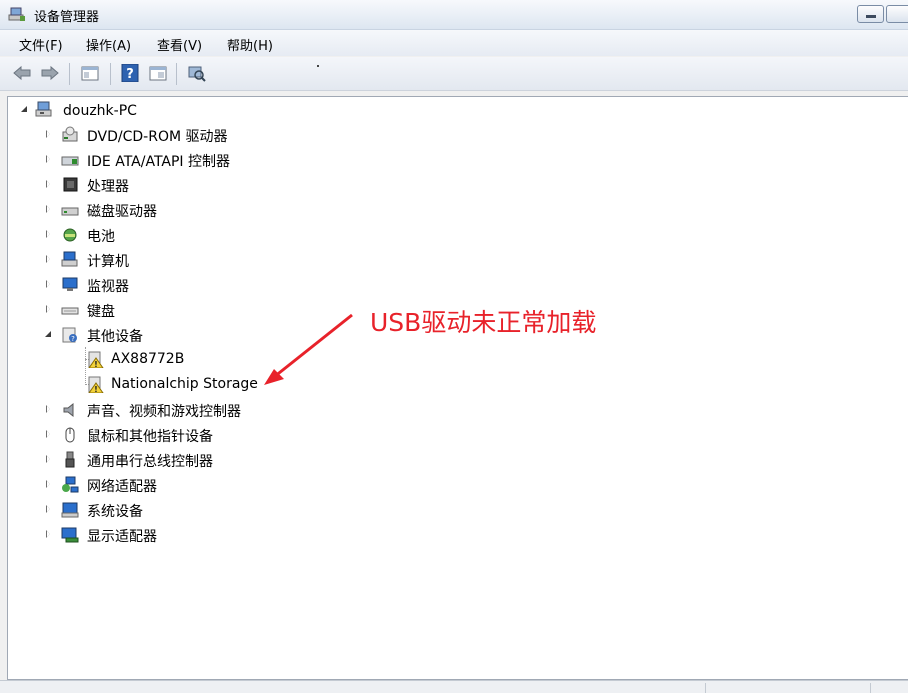  I want to click on tree-category-label: IDE ATA/ATAPI 控制器, so click(159, 162).